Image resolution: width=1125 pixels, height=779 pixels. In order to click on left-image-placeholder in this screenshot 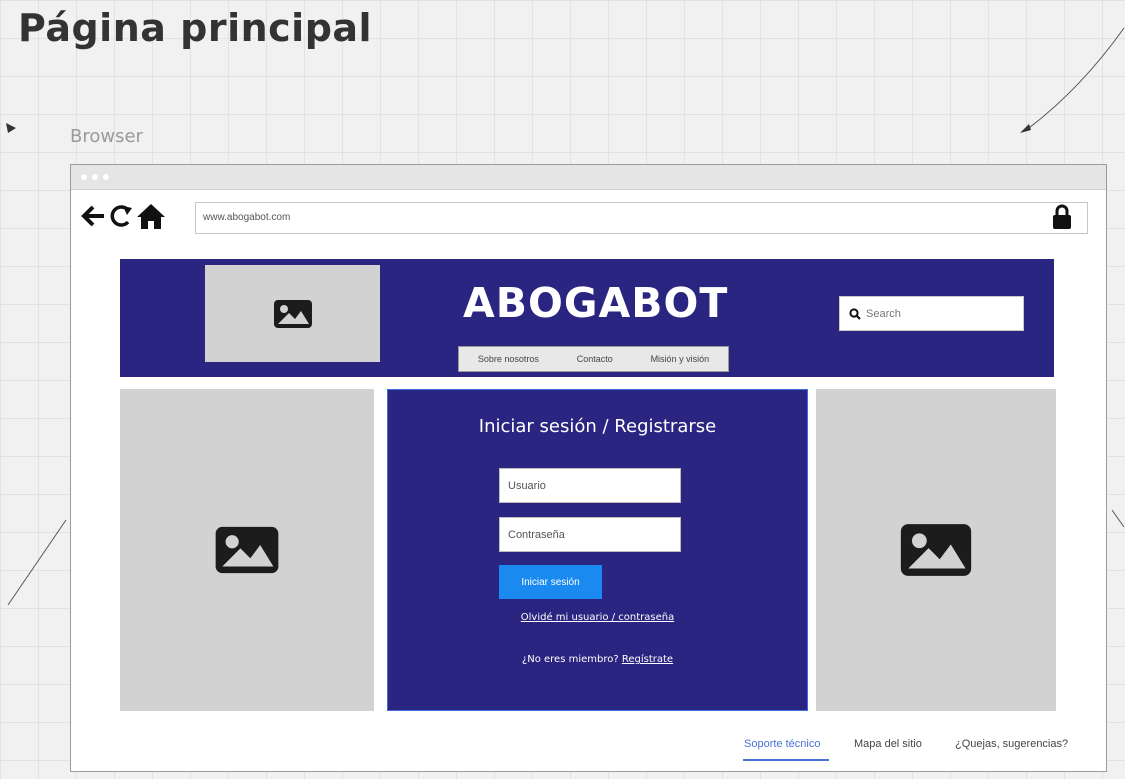, I will do `click(247, 550)`.